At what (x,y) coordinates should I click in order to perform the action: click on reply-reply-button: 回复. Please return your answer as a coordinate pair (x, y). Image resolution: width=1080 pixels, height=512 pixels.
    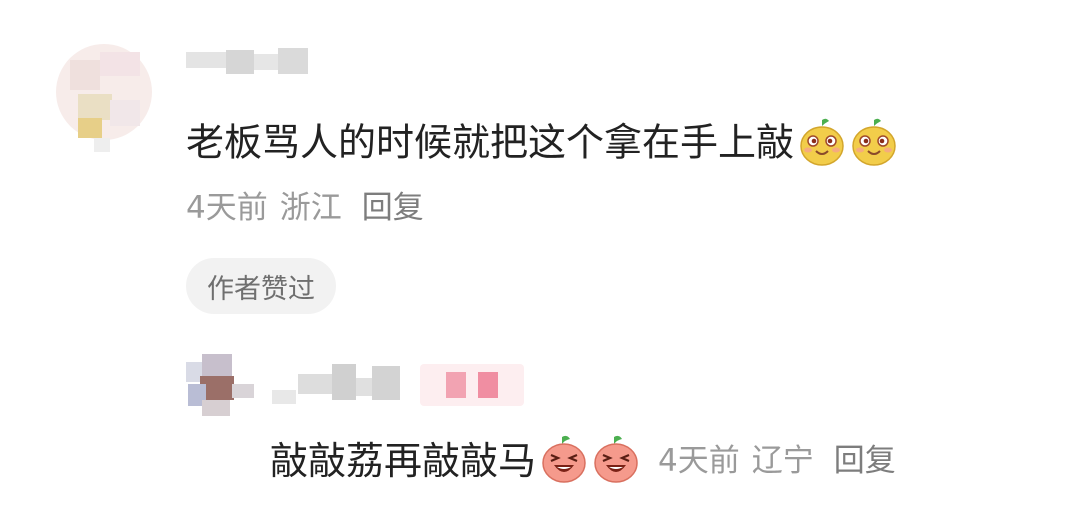
    Looking at the image, I should click on (865, 461).